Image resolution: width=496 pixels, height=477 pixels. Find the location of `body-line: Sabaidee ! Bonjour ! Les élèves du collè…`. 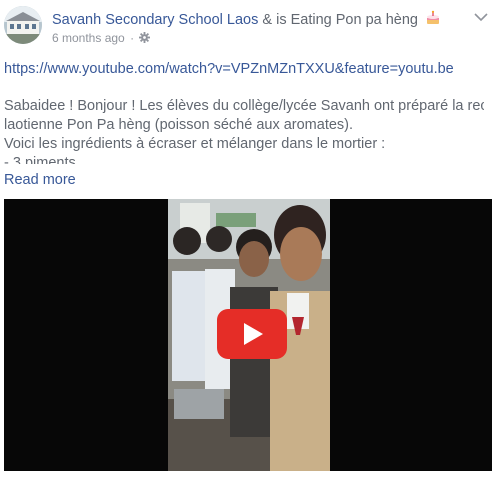

body-line: Sabaidee ! Bonjour ! Les élèves du collè… is located at coordinates (244, 106).